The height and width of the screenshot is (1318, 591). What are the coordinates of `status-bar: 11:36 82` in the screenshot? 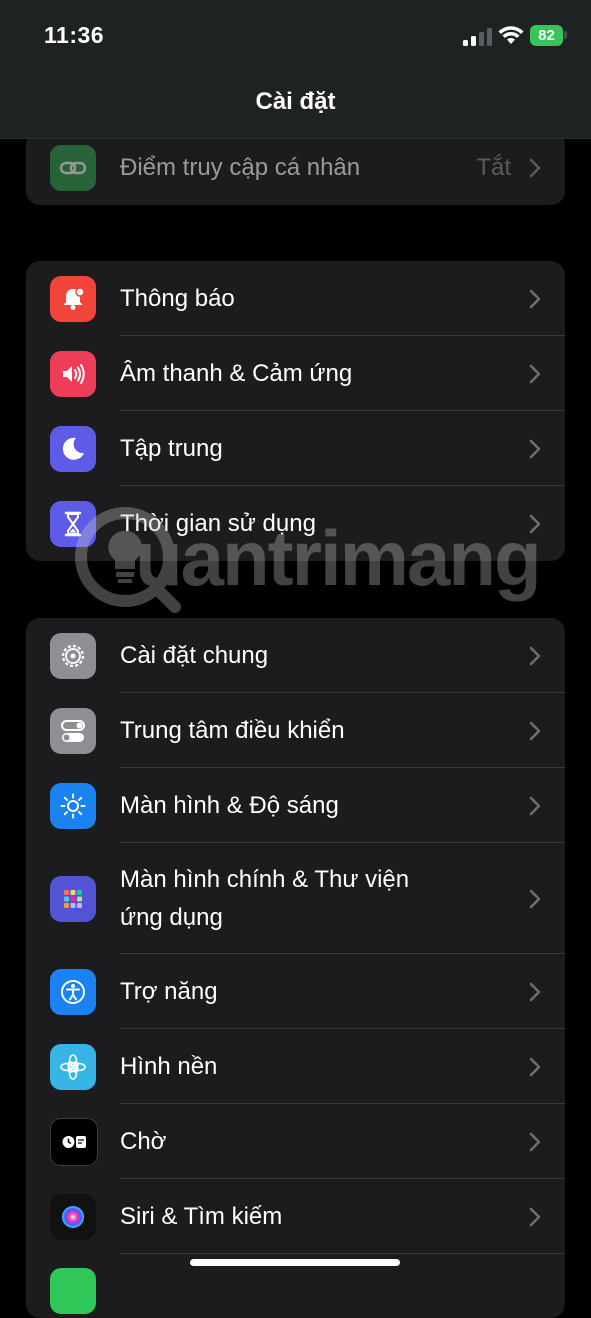 It's located at (295, 35).